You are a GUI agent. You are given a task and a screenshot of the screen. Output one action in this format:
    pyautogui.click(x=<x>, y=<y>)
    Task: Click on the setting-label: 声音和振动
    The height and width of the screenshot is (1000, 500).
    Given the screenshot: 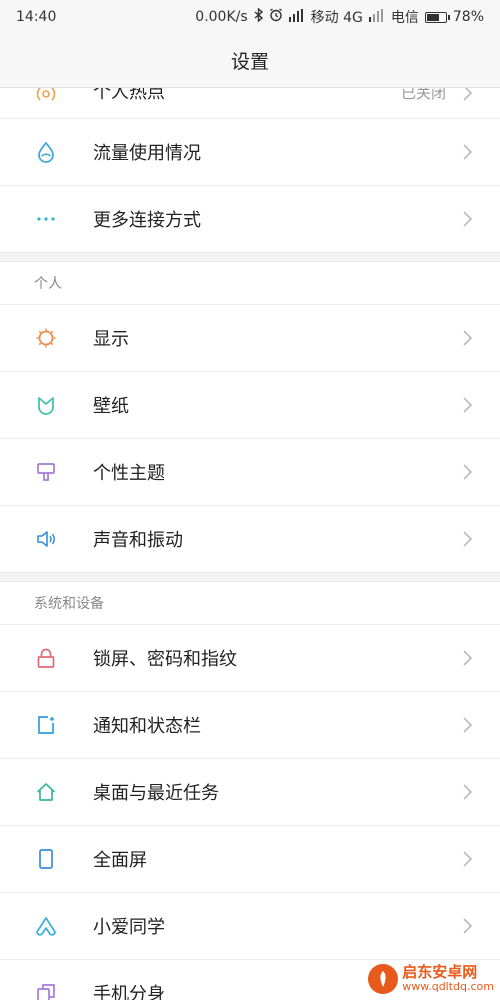 What is the action you would take?
    pyautogui.click(x=138, y=540)
    